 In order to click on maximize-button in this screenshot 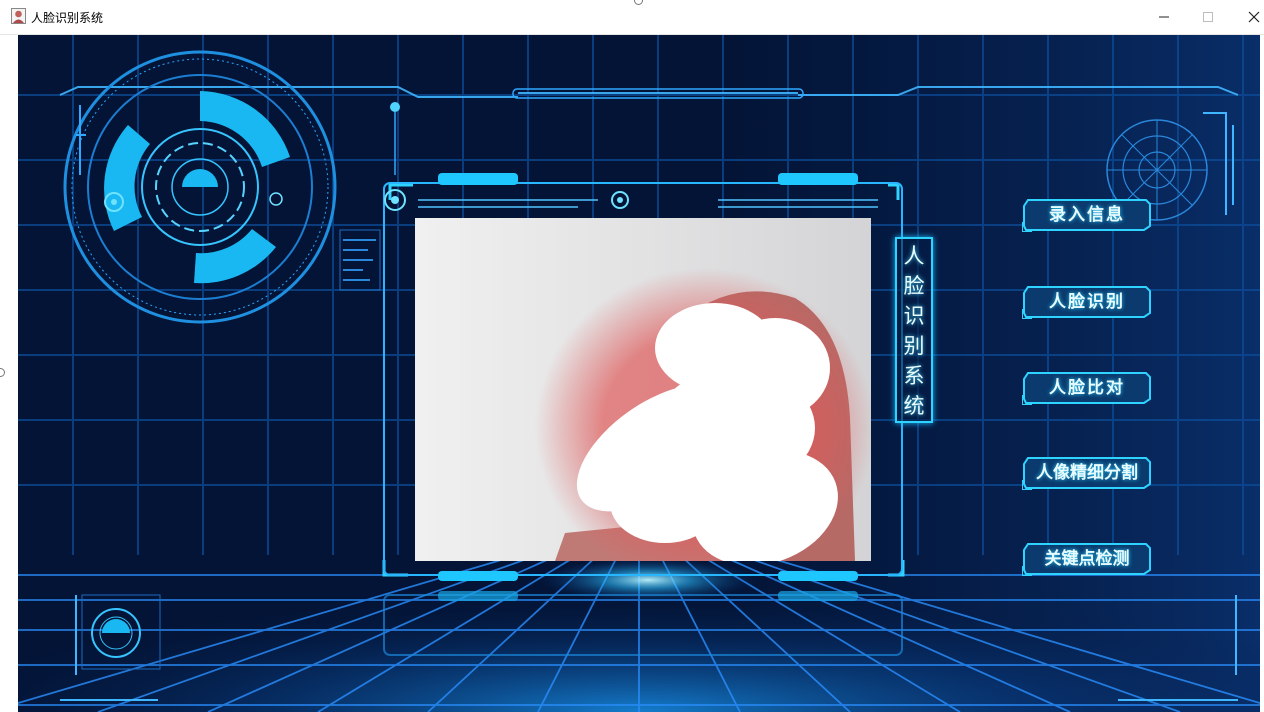, I will do `click(1208, 17)`.